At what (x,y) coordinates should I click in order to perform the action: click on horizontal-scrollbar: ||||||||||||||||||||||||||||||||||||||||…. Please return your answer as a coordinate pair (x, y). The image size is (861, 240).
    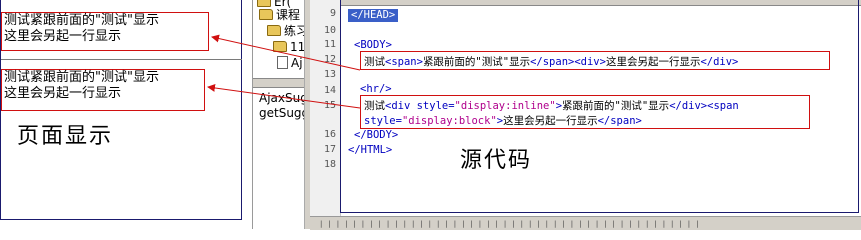
    Looking at the image, I should click on (585, 223).